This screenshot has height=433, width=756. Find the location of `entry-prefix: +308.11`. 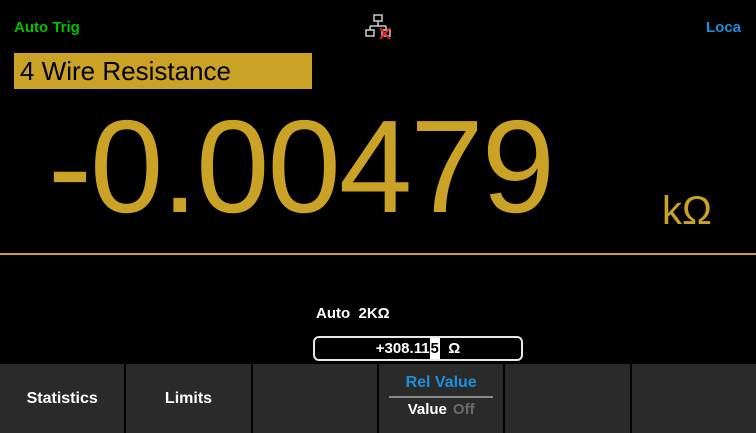

entry-prefix: +308.11 is located at coordinates (402, 348).